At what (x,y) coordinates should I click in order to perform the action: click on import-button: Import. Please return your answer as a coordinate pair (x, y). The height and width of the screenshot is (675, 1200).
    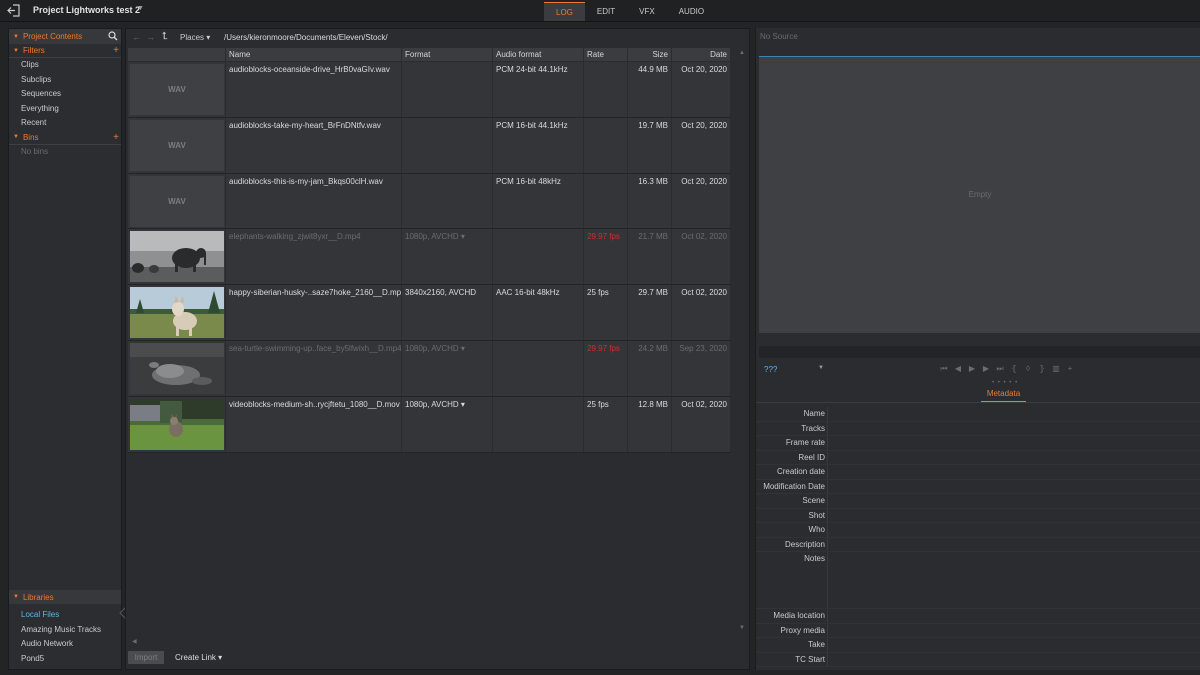
    Looking at the image, I should click on (146, 657).